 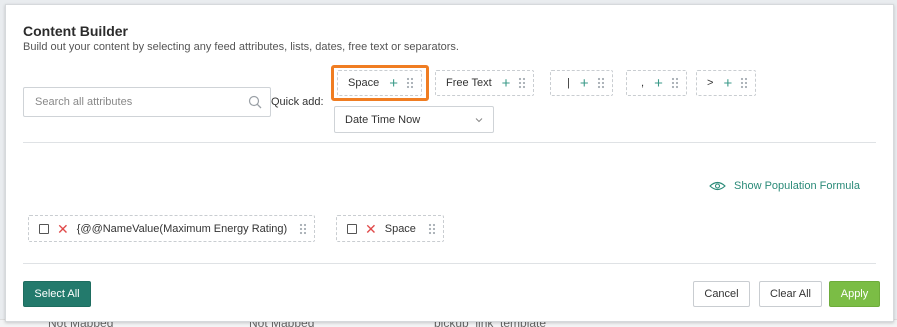 I want to click on date-time-dropdown: Date Time Now, so click(x=414, y=119).